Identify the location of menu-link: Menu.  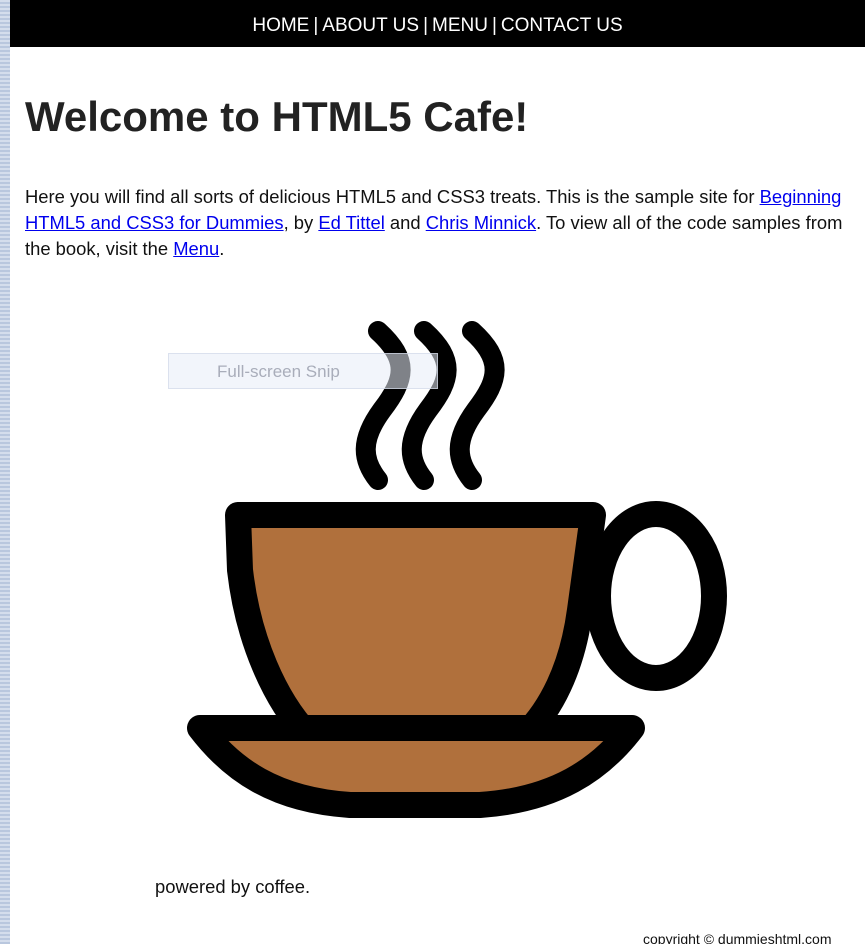
(196, 248).